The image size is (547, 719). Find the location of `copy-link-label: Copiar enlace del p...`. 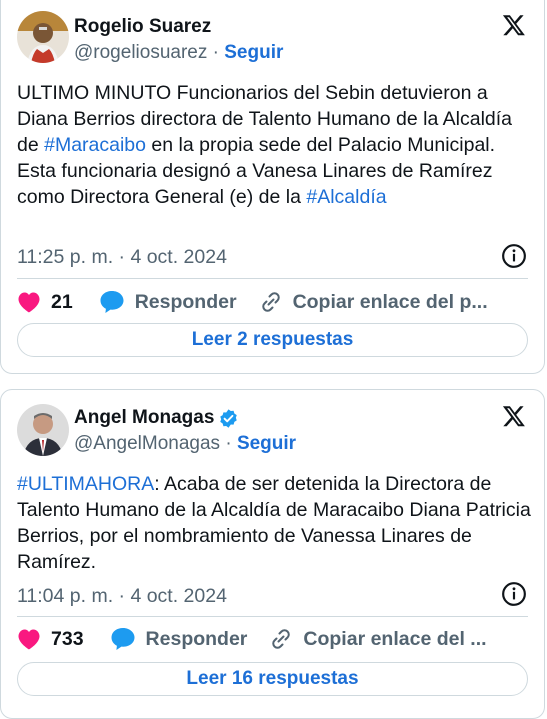

copy-link-label: Copiar enlace del p... is located at coordinates (390, 301).